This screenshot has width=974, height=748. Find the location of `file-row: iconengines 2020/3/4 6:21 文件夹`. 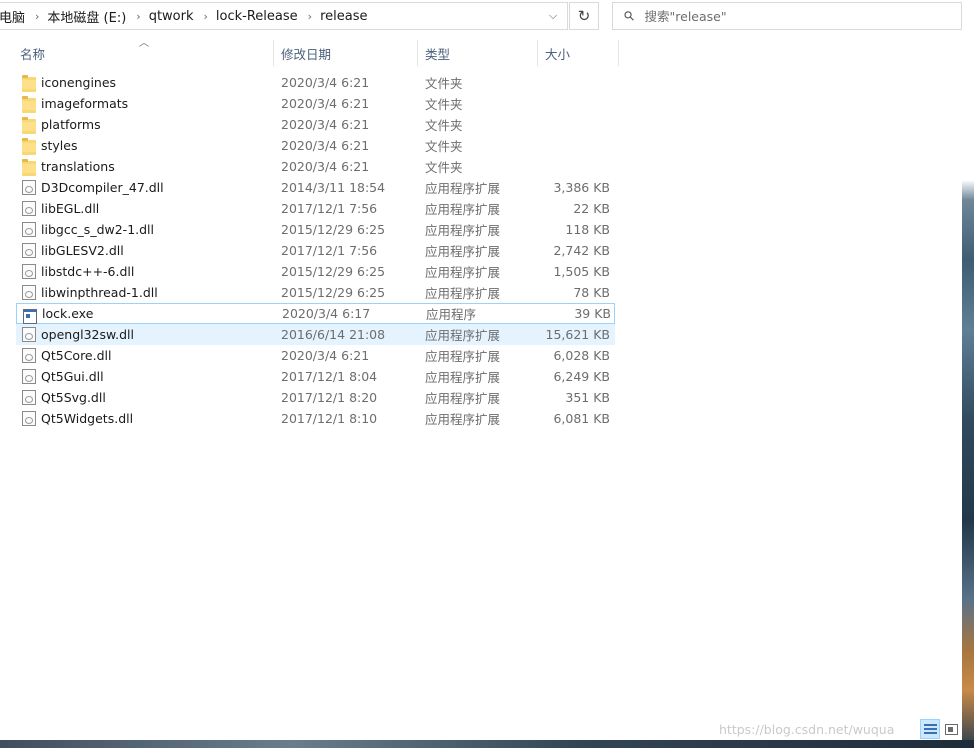

file-row: iconengines 2020/3/4 6:21 文件夹 is located at coordinates (315, 82).